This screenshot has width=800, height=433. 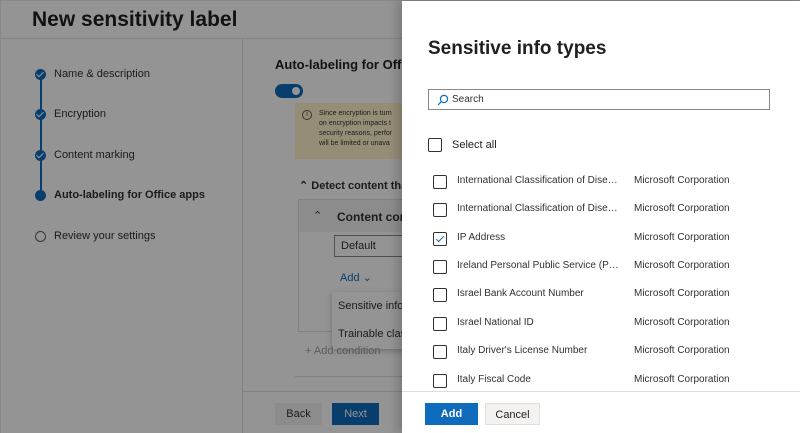 I want to click on list-item: IP Address Microsoft Corporation, so click(x=601, y=238).